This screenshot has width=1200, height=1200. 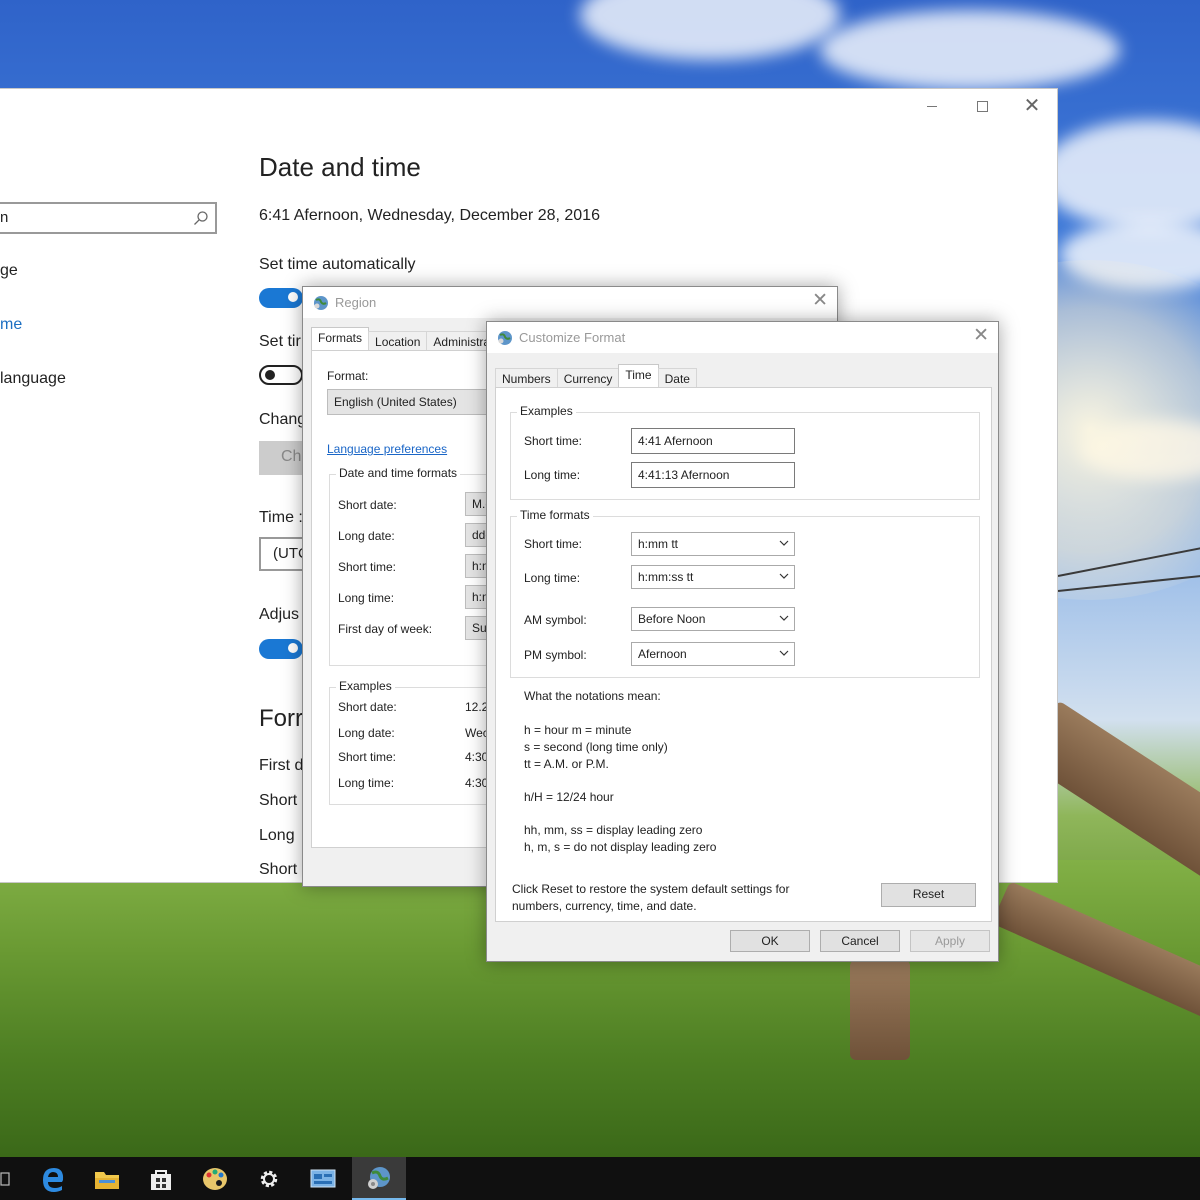 I want to click on date-time-formats-title: Date and time formats, so click(x=398, y=473).